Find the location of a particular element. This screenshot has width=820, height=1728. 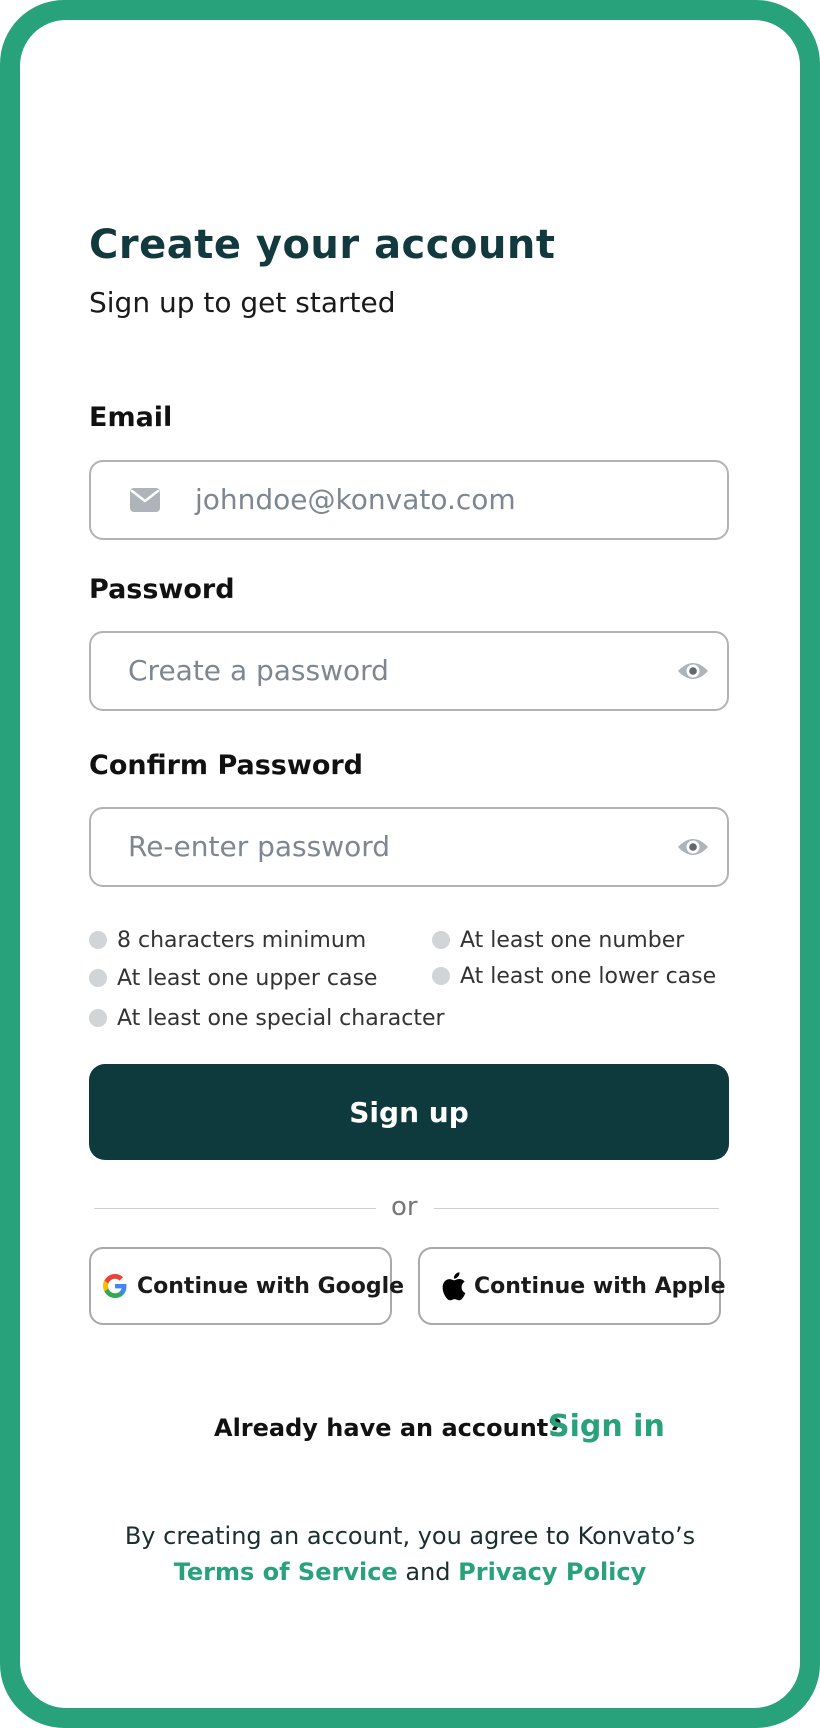

page-subtitle: Sign up to get started is located at coordinates (242, 302).